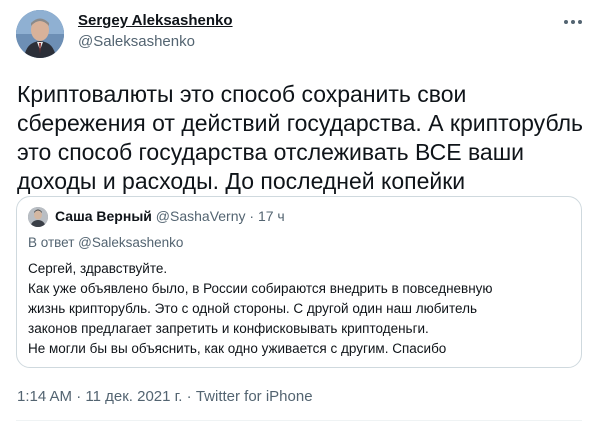 The height and width of the screenshot is (422, 598). I want to click on quoted-author-avatar, so click(38, 217).